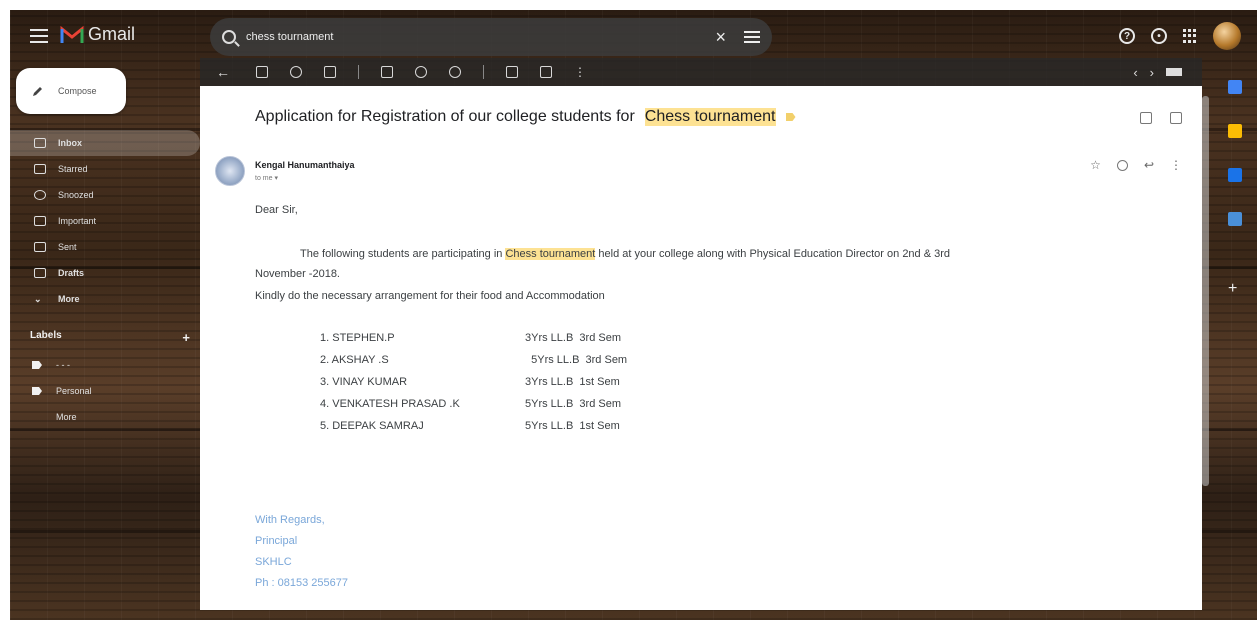  What do you see at coordinates (70, 143) in the screenshot?
I see `sidebar-item-label: Inbox` at bounding box center [70, 143].